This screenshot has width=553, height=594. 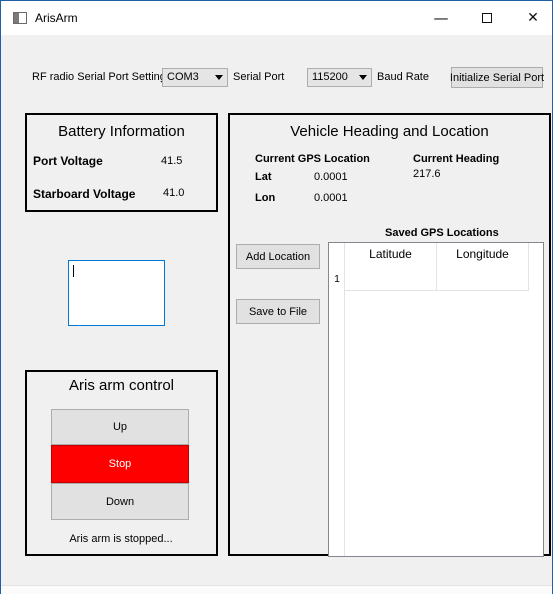 What do you see at coordinates (120, 501) in the screenshot?
I see `down-button: Down` at bounding box center [120, 501].